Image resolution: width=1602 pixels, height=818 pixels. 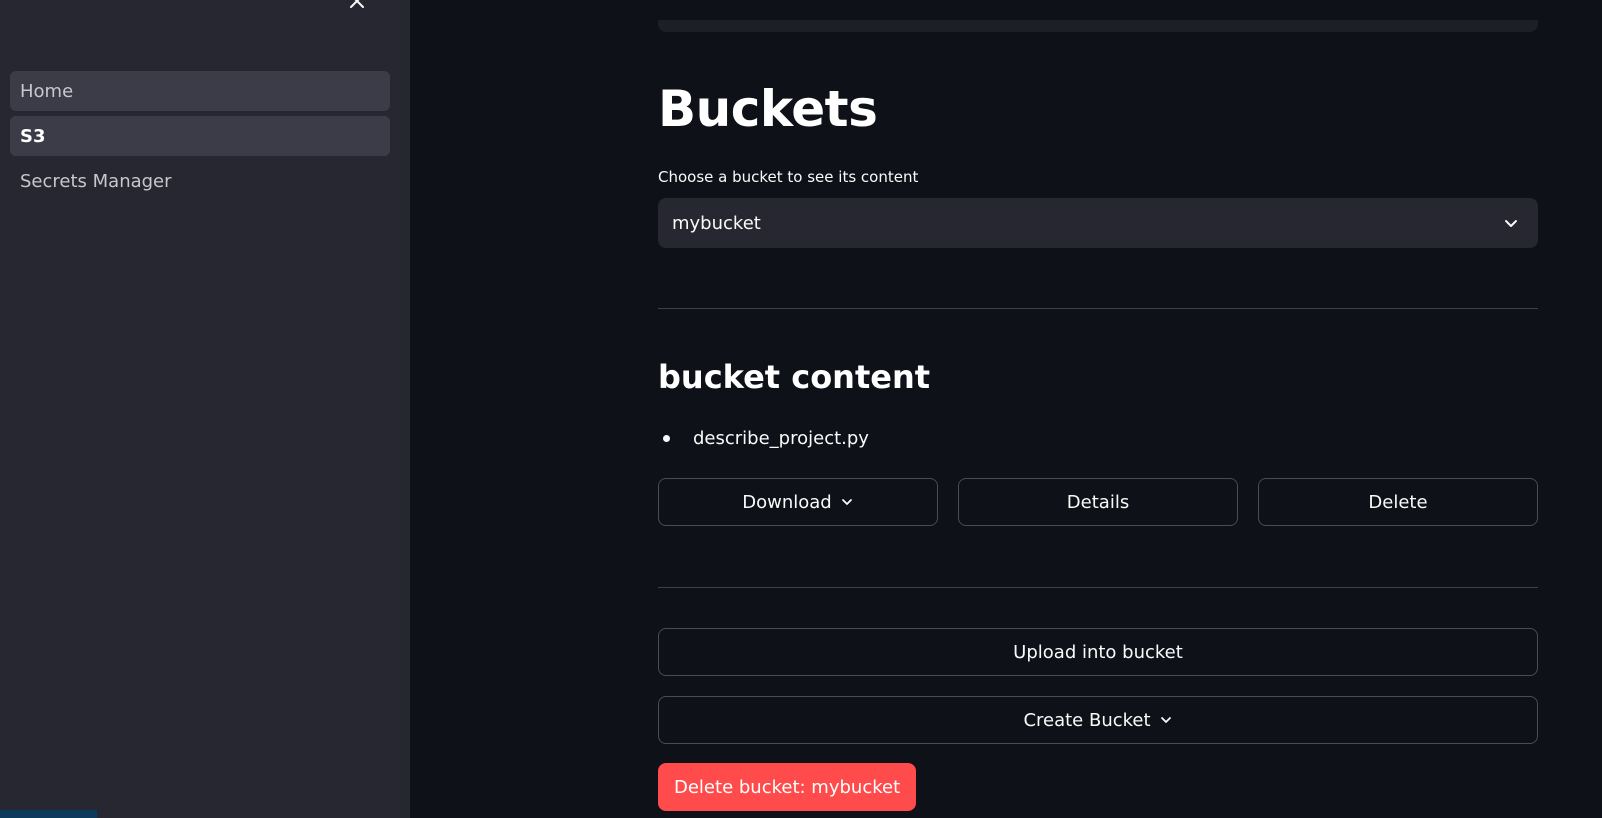 I want to click on bucket-select: mybucket, so click(x=1098, y=223).